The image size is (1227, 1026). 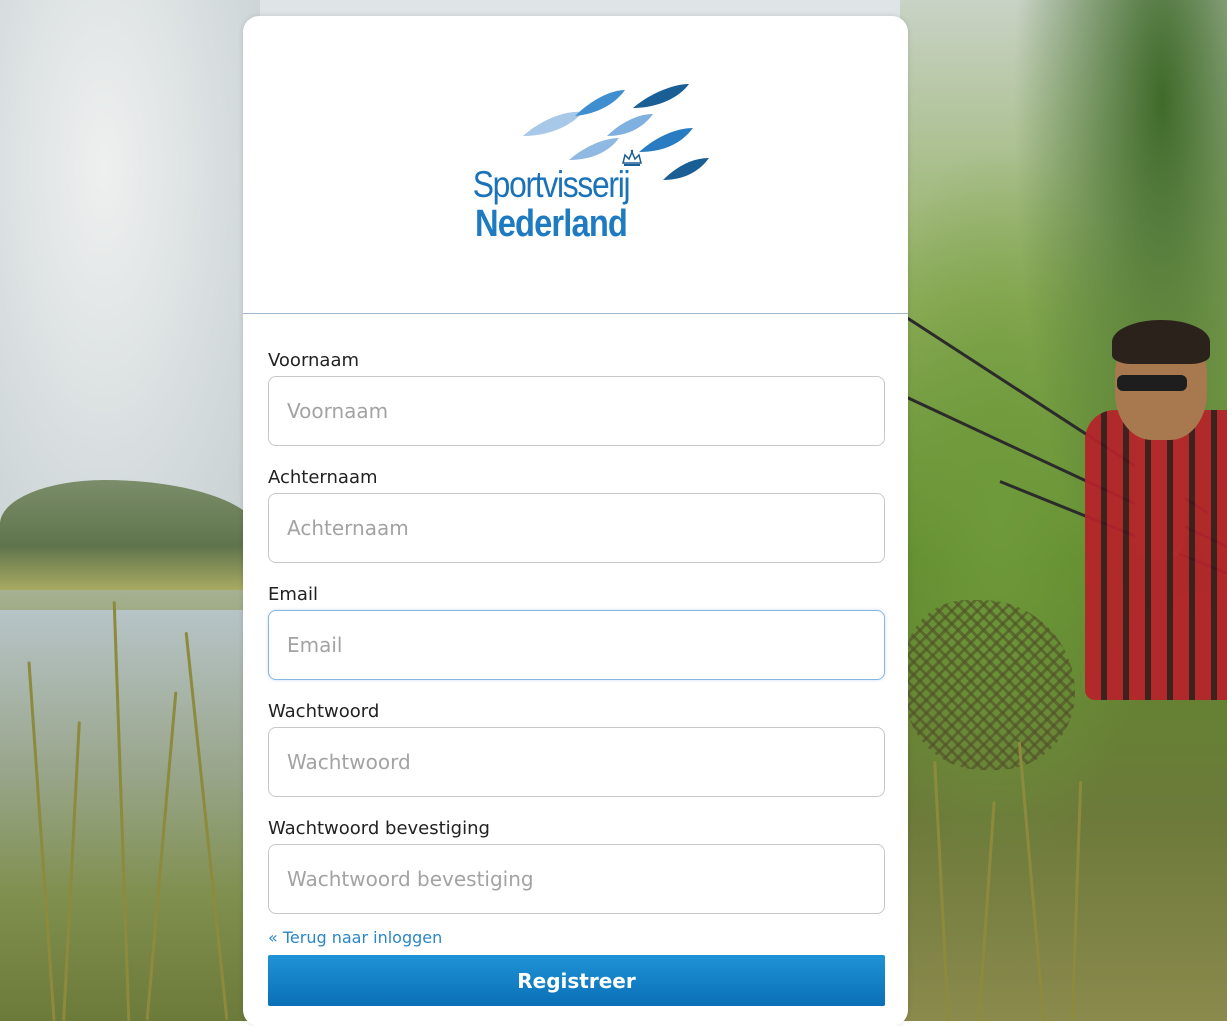 I want to click on first-name-input, so click(x=576, y=411).